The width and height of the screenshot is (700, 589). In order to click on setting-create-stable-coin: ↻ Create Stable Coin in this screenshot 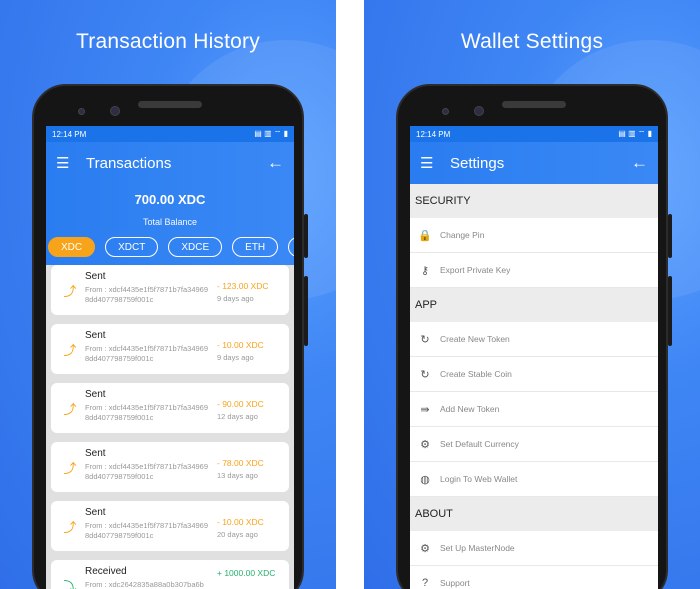, I will do `click(534, 374)`.